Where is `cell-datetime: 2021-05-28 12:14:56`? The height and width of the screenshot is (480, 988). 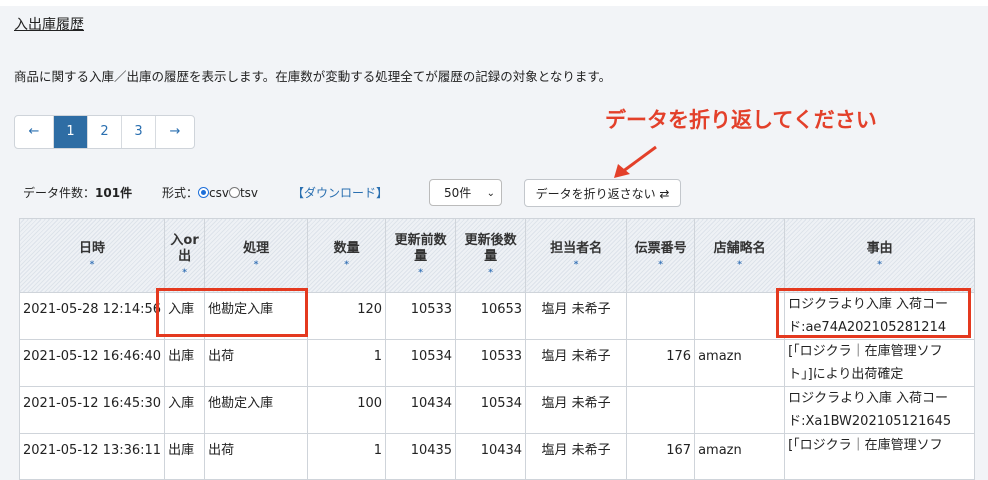
cell-datetime: 2021-05-28 12:14:56 is located at coordinates (92, 316).